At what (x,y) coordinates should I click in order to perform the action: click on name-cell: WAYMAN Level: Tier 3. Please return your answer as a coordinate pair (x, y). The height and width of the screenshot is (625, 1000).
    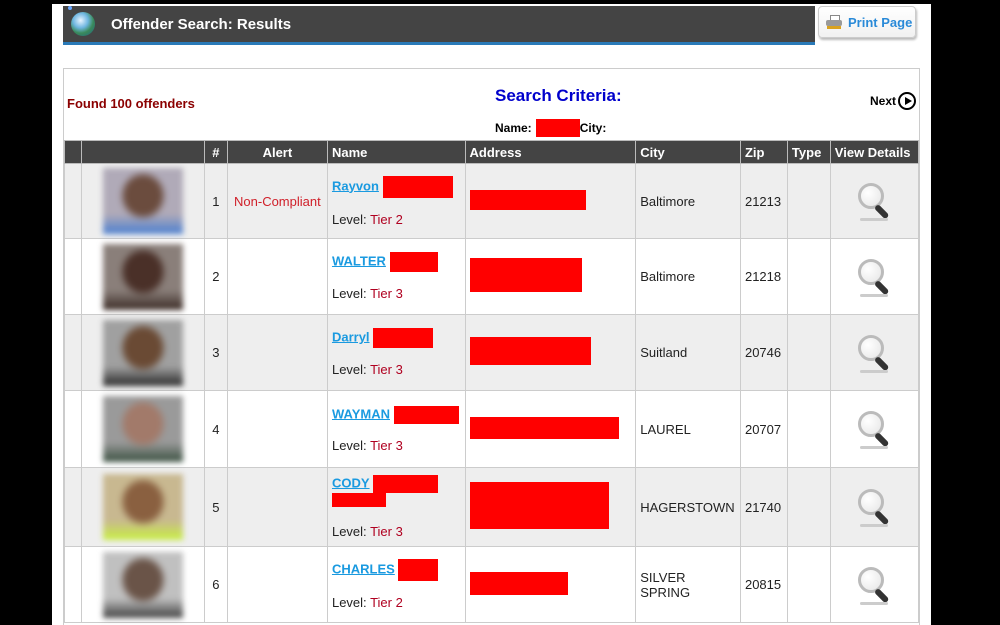
    Looking at the image, I should click on (396, 429).